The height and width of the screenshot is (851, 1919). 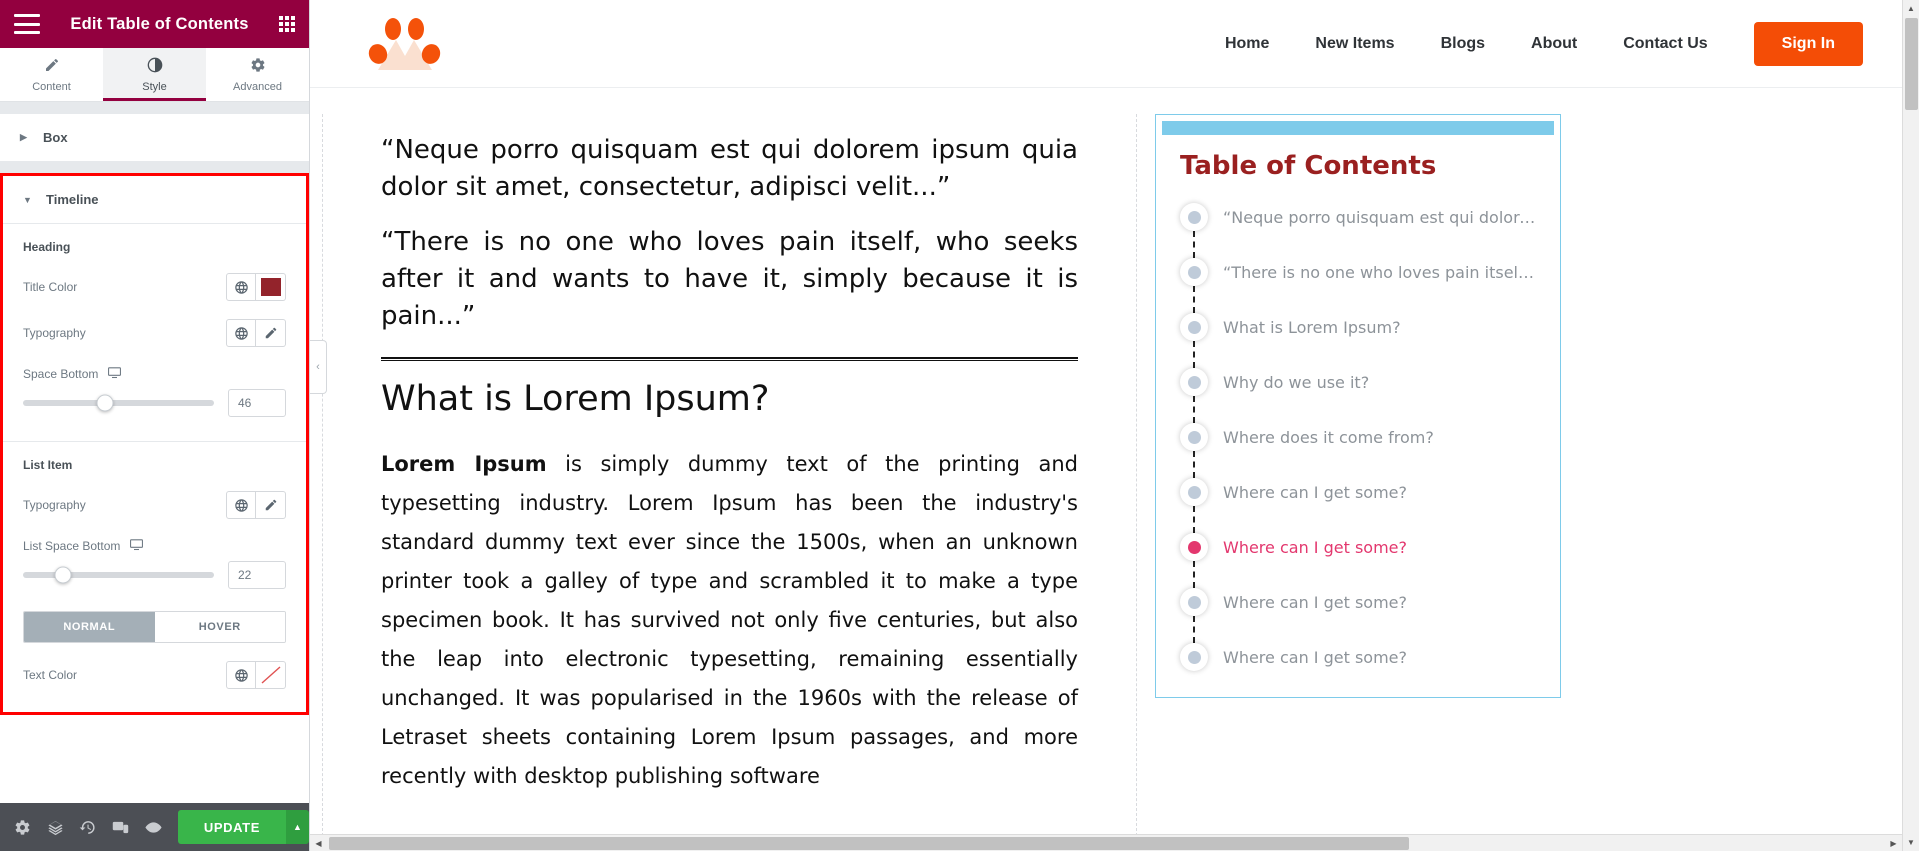 What do you see at coordinates (154, 86) in the screenshot?
I see `tab-style-label: Style` at bounding box center [154, 86].